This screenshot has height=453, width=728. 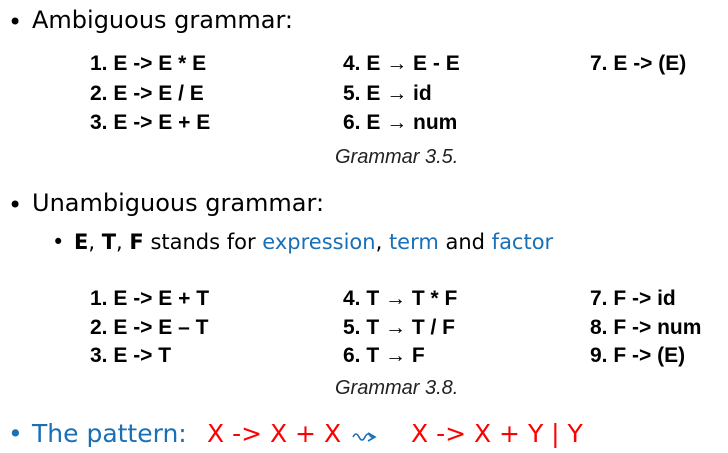 What do you see at coordinates (522, 242) in the screenshot?
I see `word-factor: factor` at bounding box center [522, 242].